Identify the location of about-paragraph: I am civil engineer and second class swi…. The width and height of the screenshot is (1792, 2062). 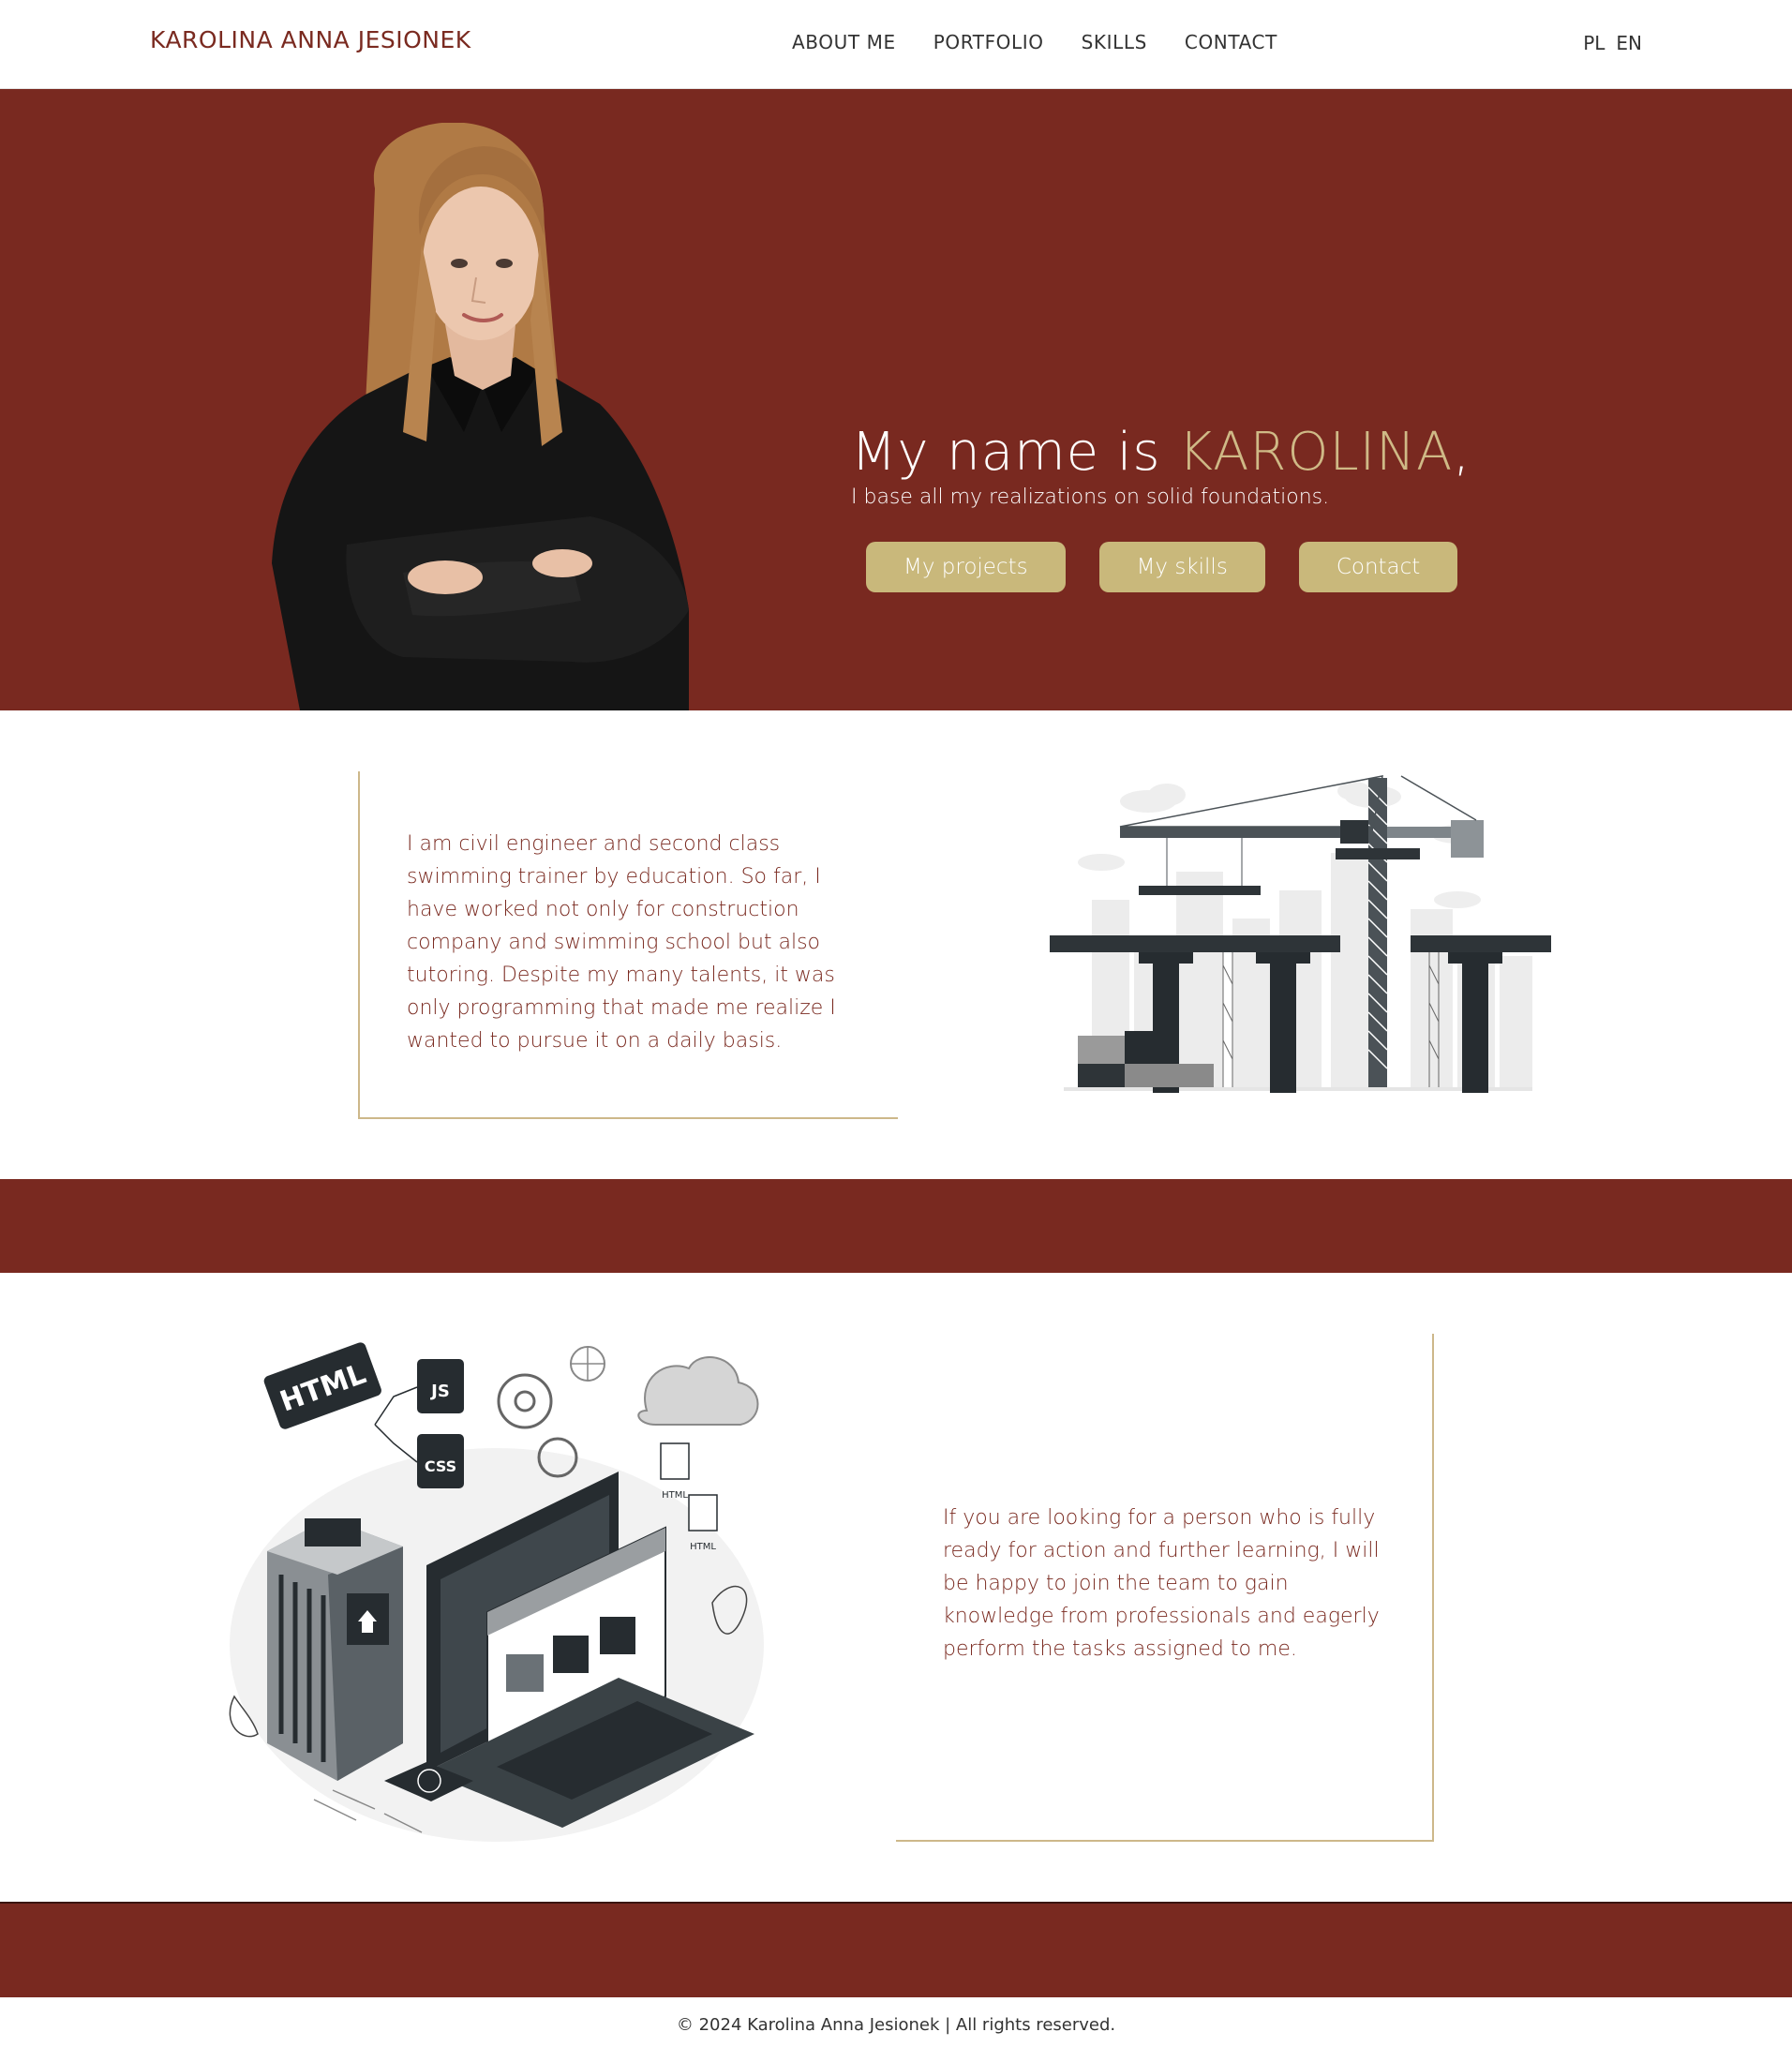
(622, 943).